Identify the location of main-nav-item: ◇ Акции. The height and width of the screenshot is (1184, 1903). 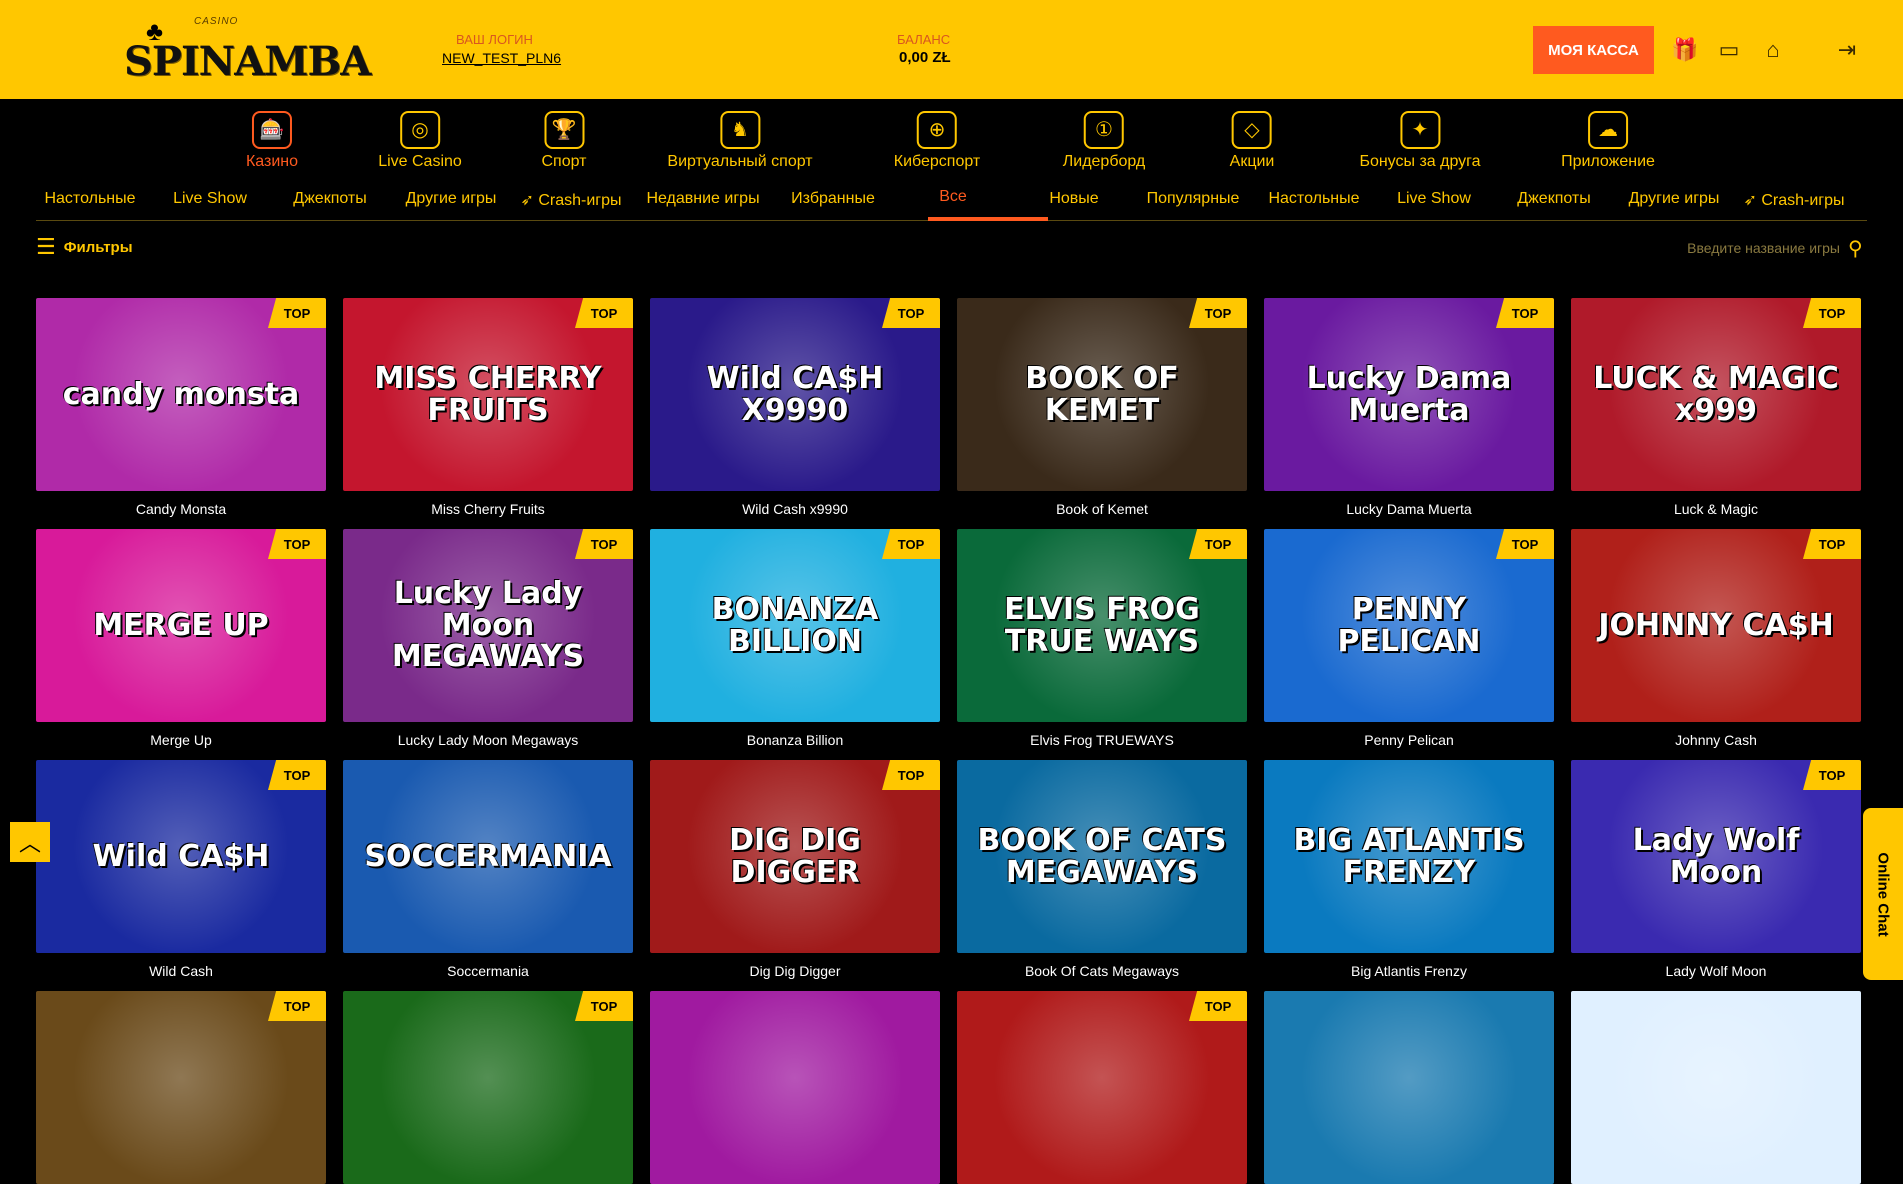
(1252, 141).